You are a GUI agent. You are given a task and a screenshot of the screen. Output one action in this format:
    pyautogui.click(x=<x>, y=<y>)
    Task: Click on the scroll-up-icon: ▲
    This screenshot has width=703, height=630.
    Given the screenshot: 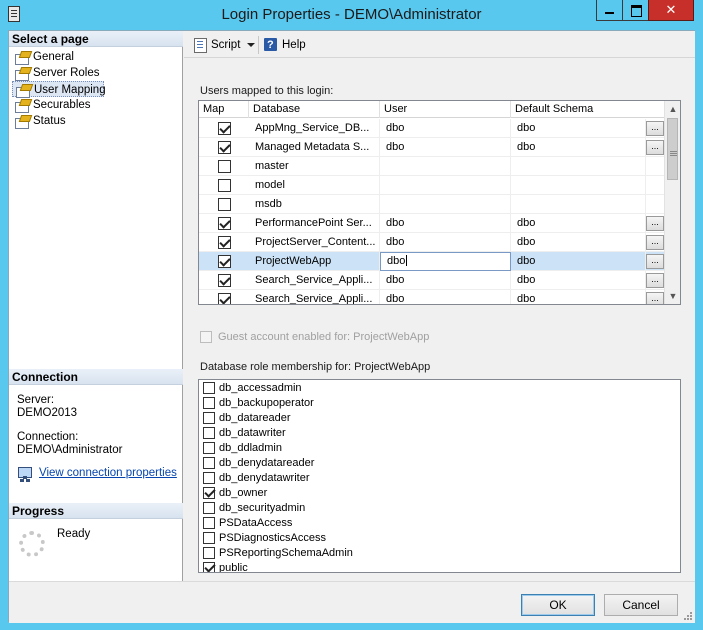 What is the action you would take?
    pyautogui.click(x=672, y=109)
    